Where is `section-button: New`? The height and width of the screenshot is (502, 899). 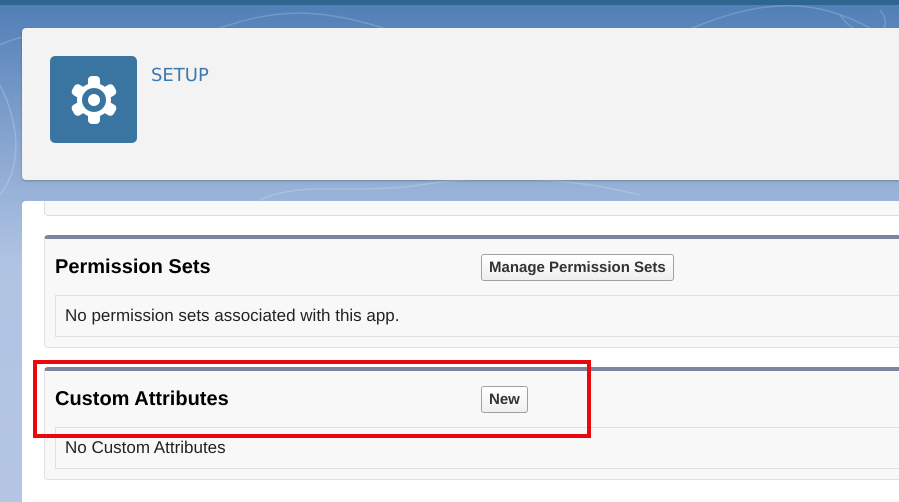 section-button: New is located at coordinates (504, 399).